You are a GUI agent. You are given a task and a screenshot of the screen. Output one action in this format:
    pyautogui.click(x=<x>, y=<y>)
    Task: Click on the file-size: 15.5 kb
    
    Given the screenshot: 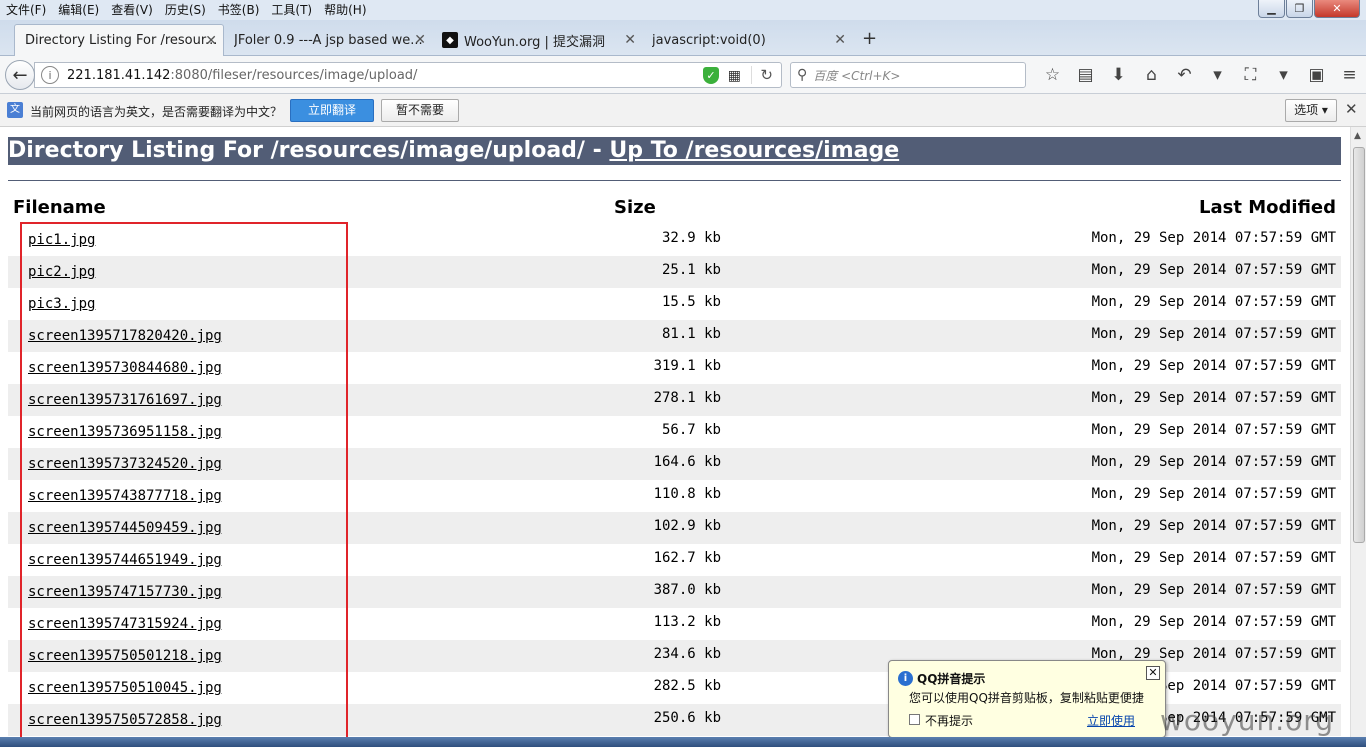 What is the action you would take?
    pyautogui.click(x=691, y=302)
    